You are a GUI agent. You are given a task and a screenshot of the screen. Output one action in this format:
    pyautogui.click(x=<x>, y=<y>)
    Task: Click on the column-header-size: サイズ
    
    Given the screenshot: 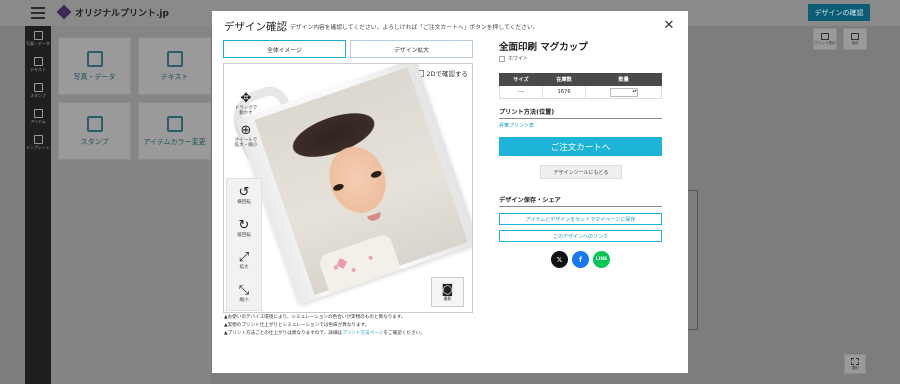 What is the action you would take?
    pyautogui.click(x=521, y=79)
    